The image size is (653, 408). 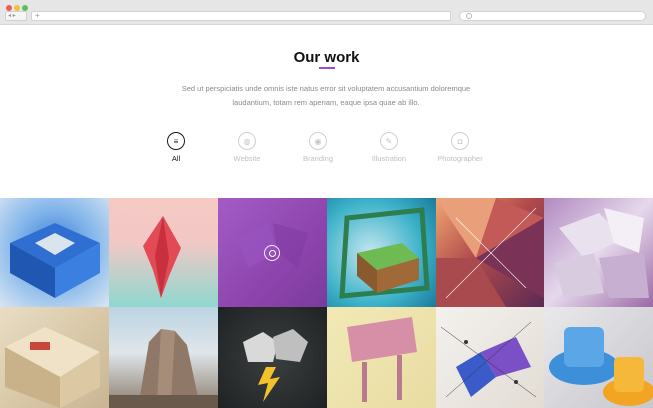 What do you see at coordinates (318, 158) in the screenshot?
I see `filter-label: Branding` at bounding box center [318, 158].